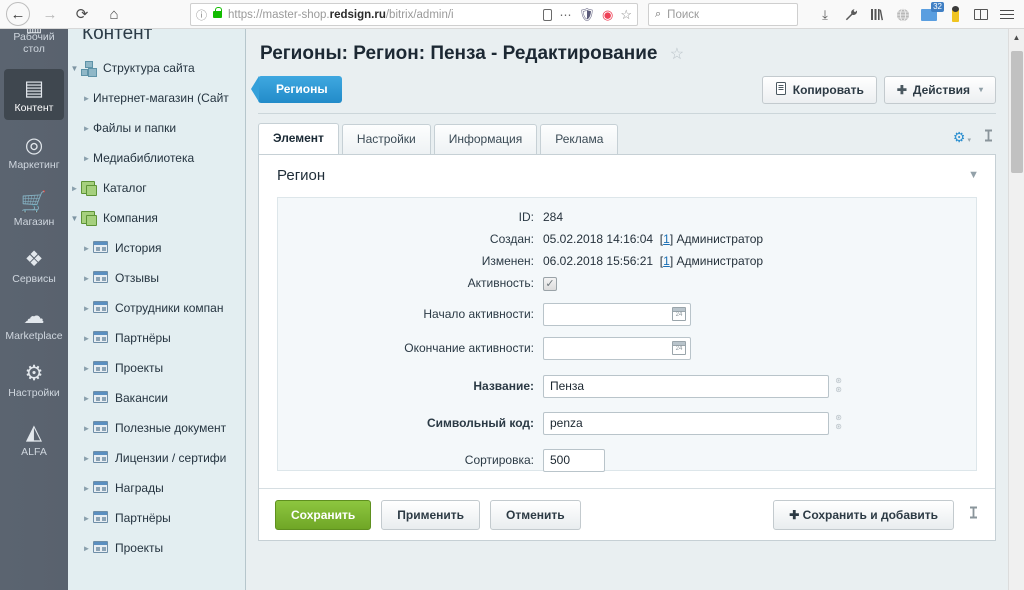 Image resolution: width=1024 pixels, height=590 pixels. What do you see at coordinates (431, 514) in the screenshot?
I see `apply-button: Применить` at bounding box center [431, 514].